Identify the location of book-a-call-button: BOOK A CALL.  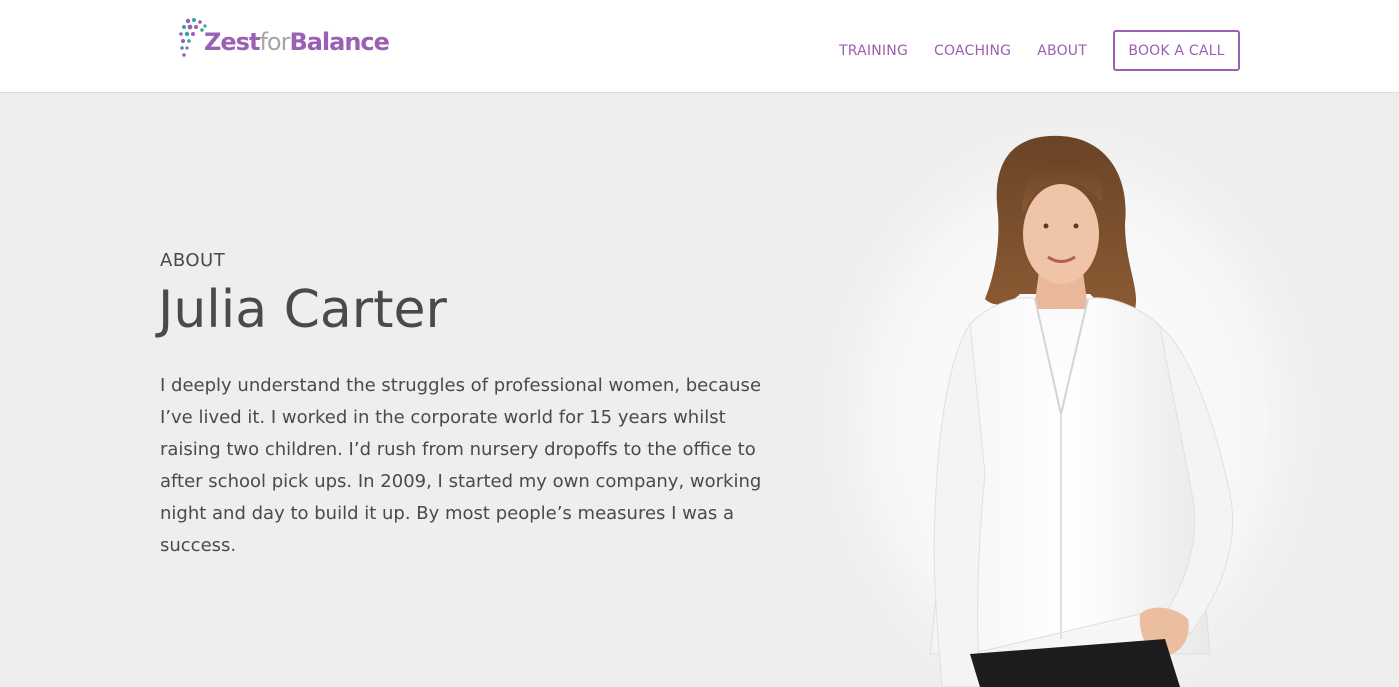
(1176, 50).